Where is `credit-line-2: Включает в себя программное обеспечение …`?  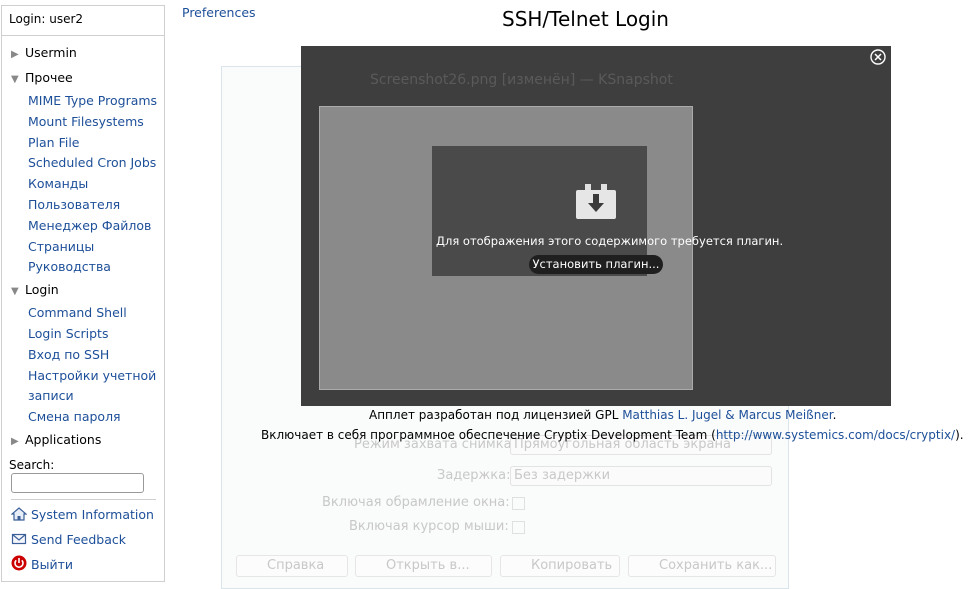
credit-line-2: Включает в себя программное обеспечение … is located at coordinates (612, 435).